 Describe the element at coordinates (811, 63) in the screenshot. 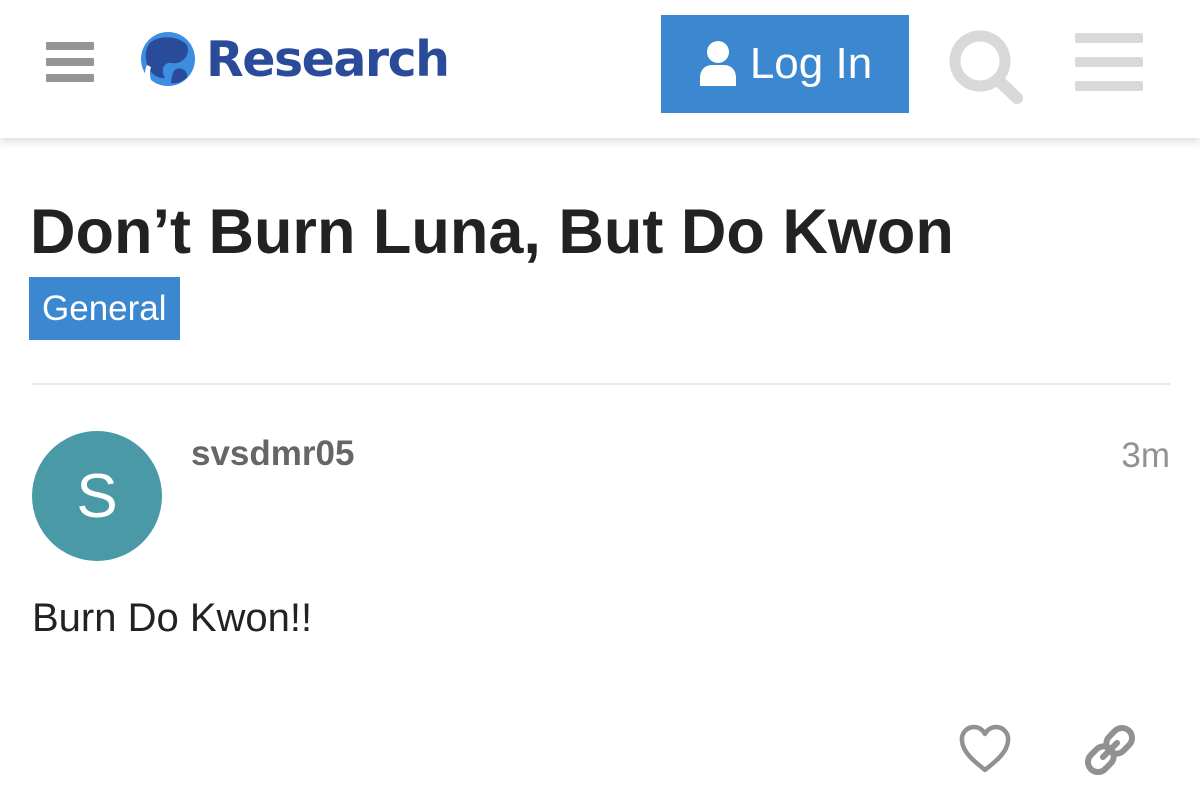

I see `login-label: Log In` at that location.